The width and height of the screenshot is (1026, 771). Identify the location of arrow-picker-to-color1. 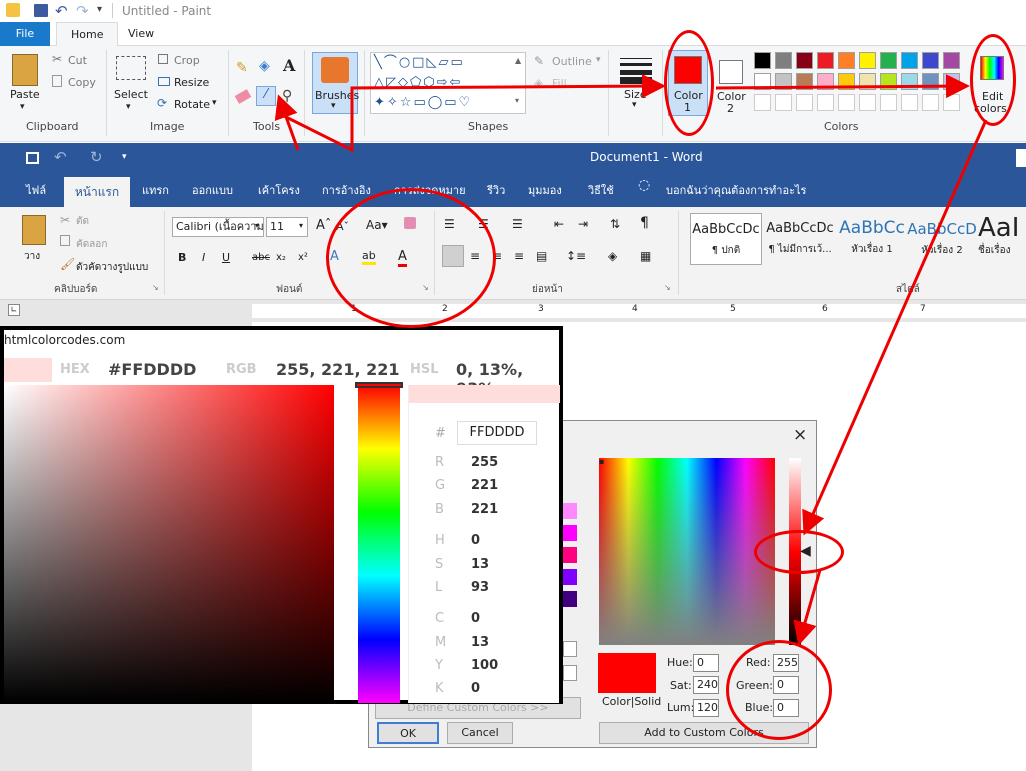
(472, 113).